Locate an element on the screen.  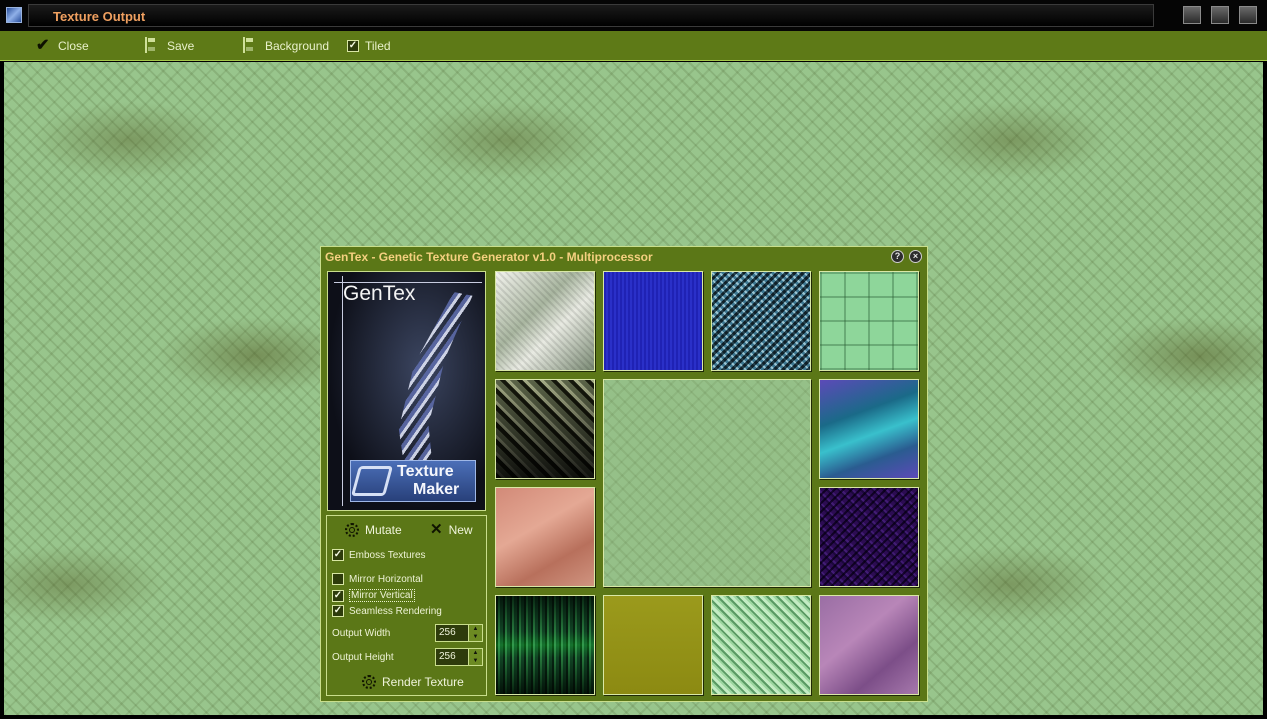
mirror-horizontal-checkbox: Mirror Horizontal is located at coordinates (377, 579).